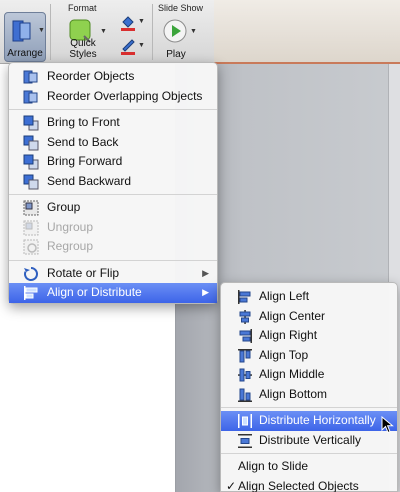 This screenshot has height=492, width=400. I want to click on group-icon, so click(31, 208).